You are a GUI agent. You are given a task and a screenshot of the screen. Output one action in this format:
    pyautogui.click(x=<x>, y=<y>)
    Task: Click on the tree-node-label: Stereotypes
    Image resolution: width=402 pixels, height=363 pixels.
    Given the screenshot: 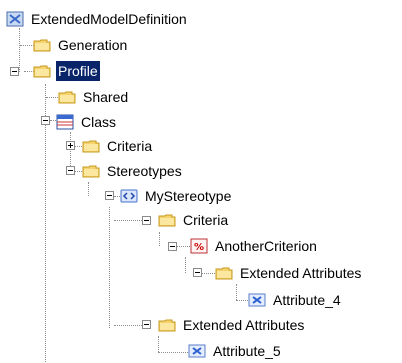 What is the action you would take?
    pyautogui.click(x=144, y=171)
    